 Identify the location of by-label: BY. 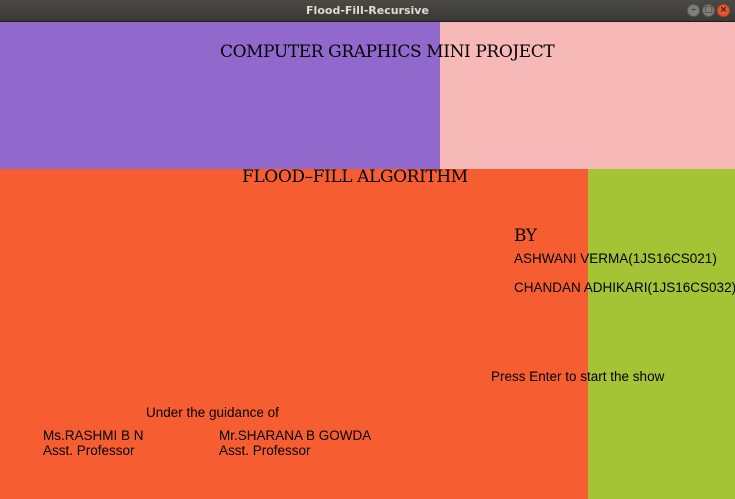
(525, 236).